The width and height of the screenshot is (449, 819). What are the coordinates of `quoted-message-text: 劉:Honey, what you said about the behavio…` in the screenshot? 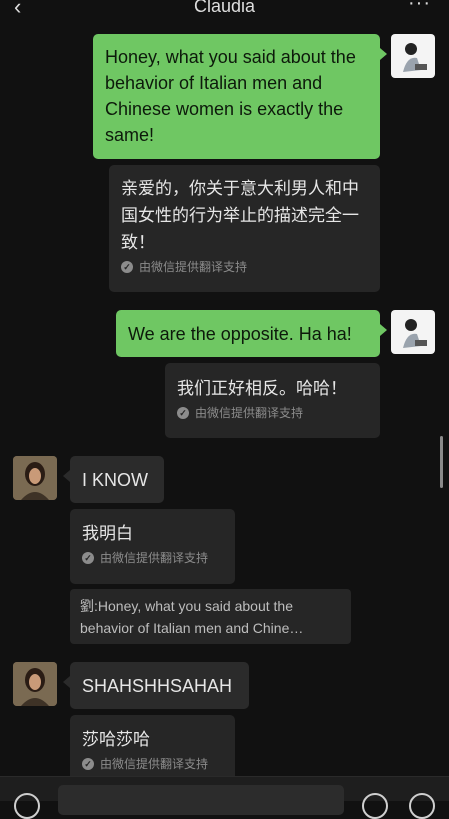 It's located at (192, 617).